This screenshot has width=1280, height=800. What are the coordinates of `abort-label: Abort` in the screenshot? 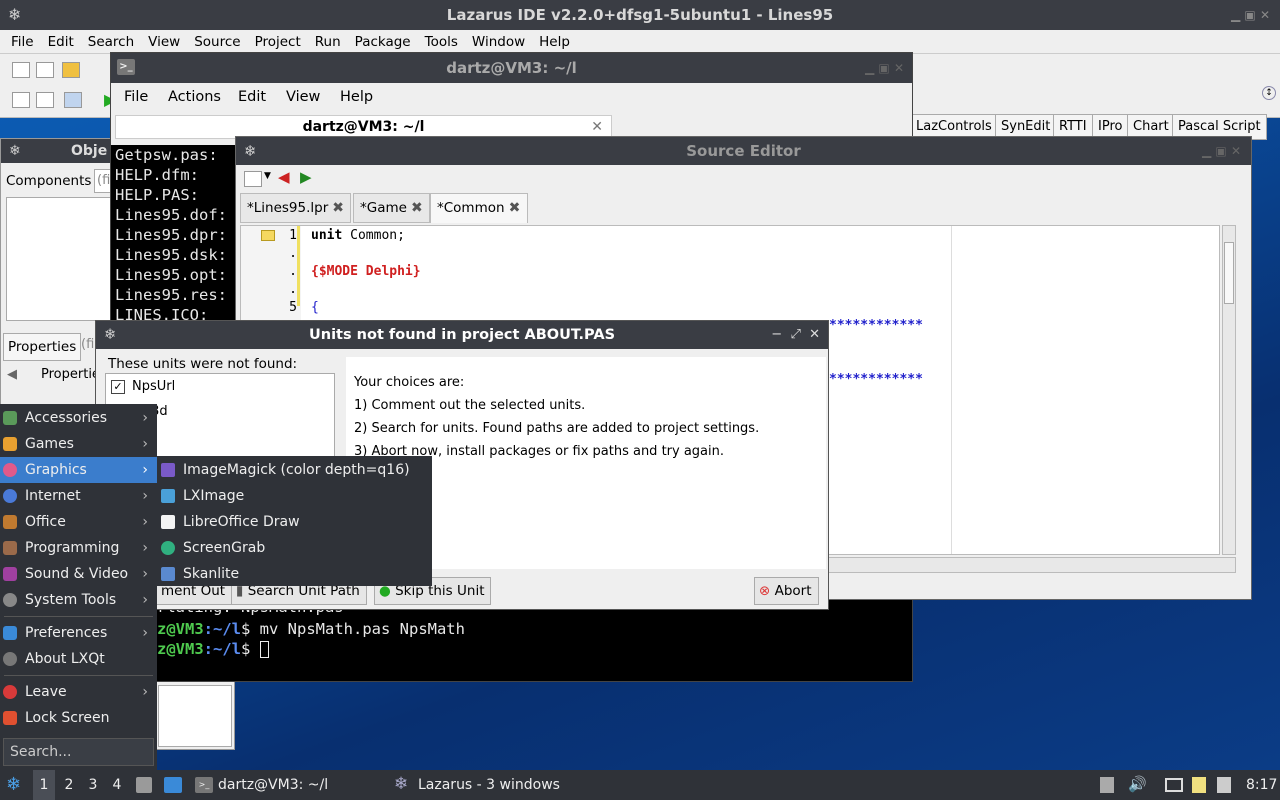 It's located at (793, 591).